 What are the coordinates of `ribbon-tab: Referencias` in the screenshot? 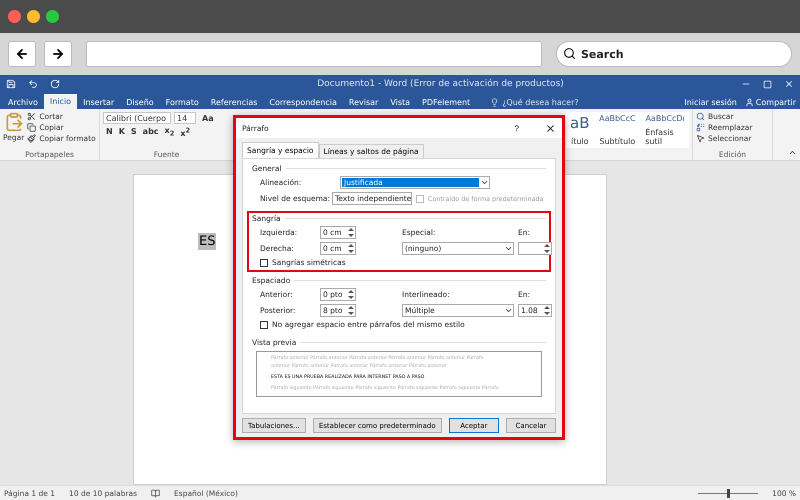 It's located at (234, 102).